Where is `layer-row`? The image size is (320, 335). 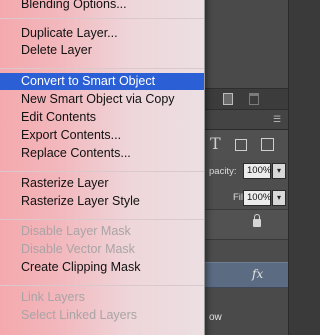
layer-row is located at coordinates (247, 311).